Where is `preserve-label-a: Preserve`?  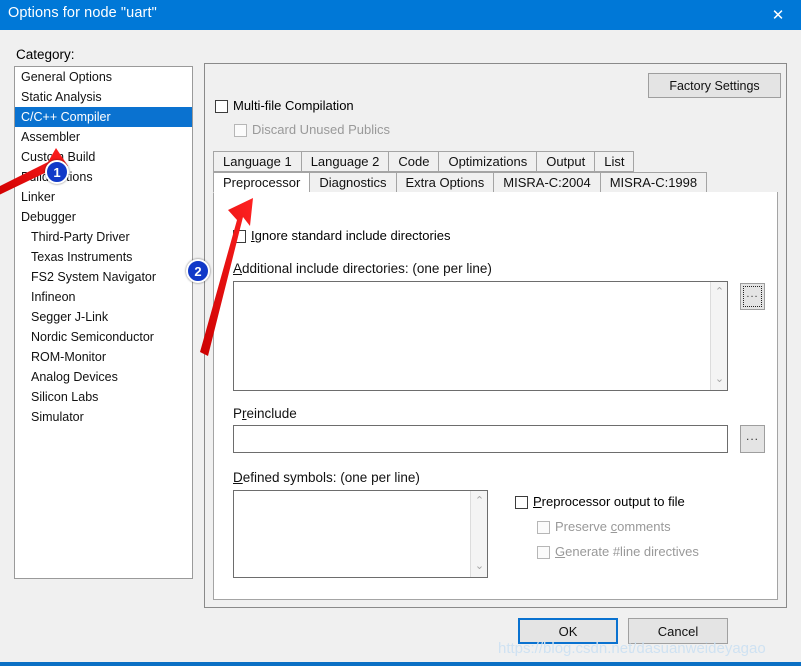
preserve-label-a: Preserve is located at coordinates (583, 526).